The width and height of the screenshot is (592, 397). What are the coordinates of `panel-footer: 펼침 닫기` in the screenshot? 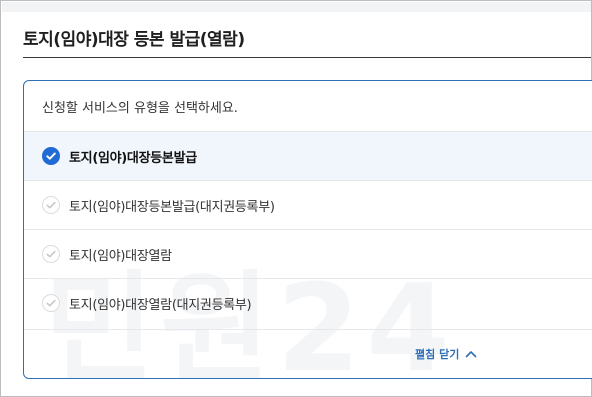 It's located at (308, 353).